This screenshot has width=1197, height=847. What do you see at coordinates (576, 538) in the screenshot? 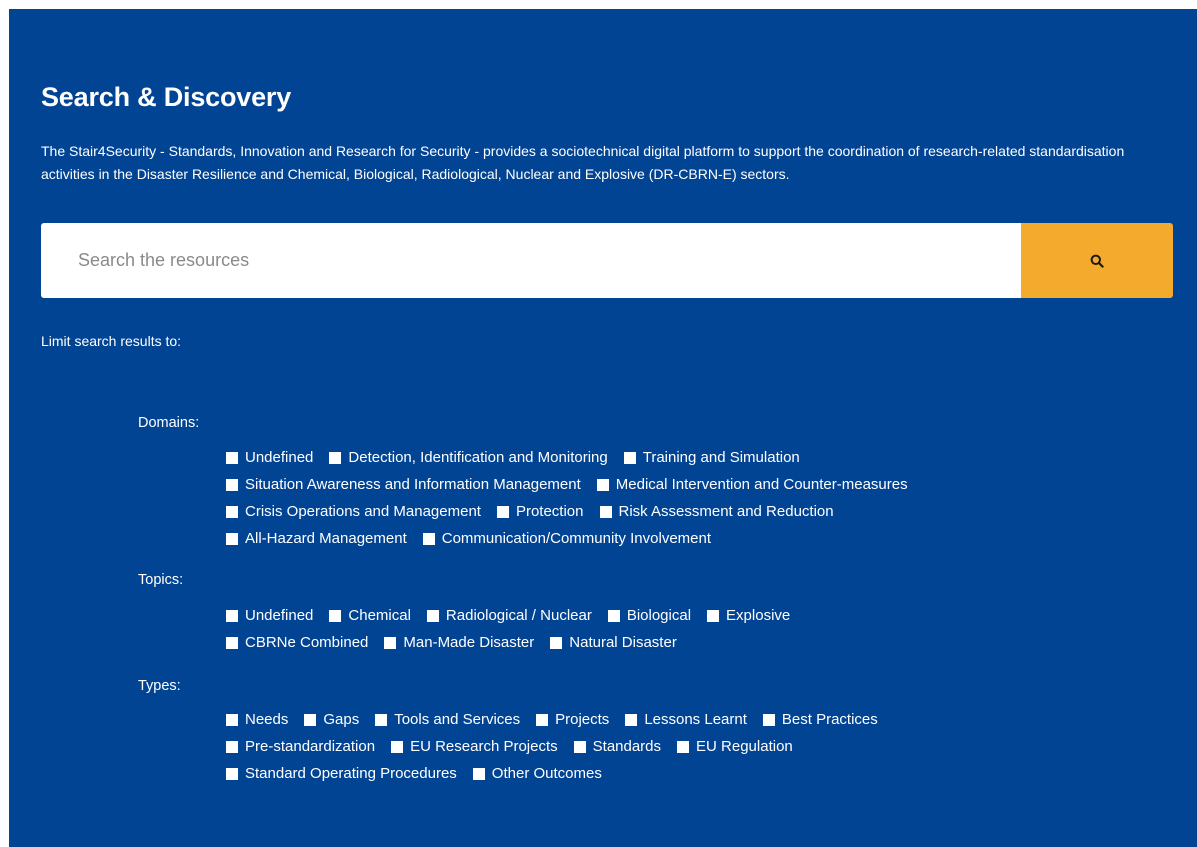
I see `checkbox-label: Communication/Community Involvement` at bounding box center [576, 538].